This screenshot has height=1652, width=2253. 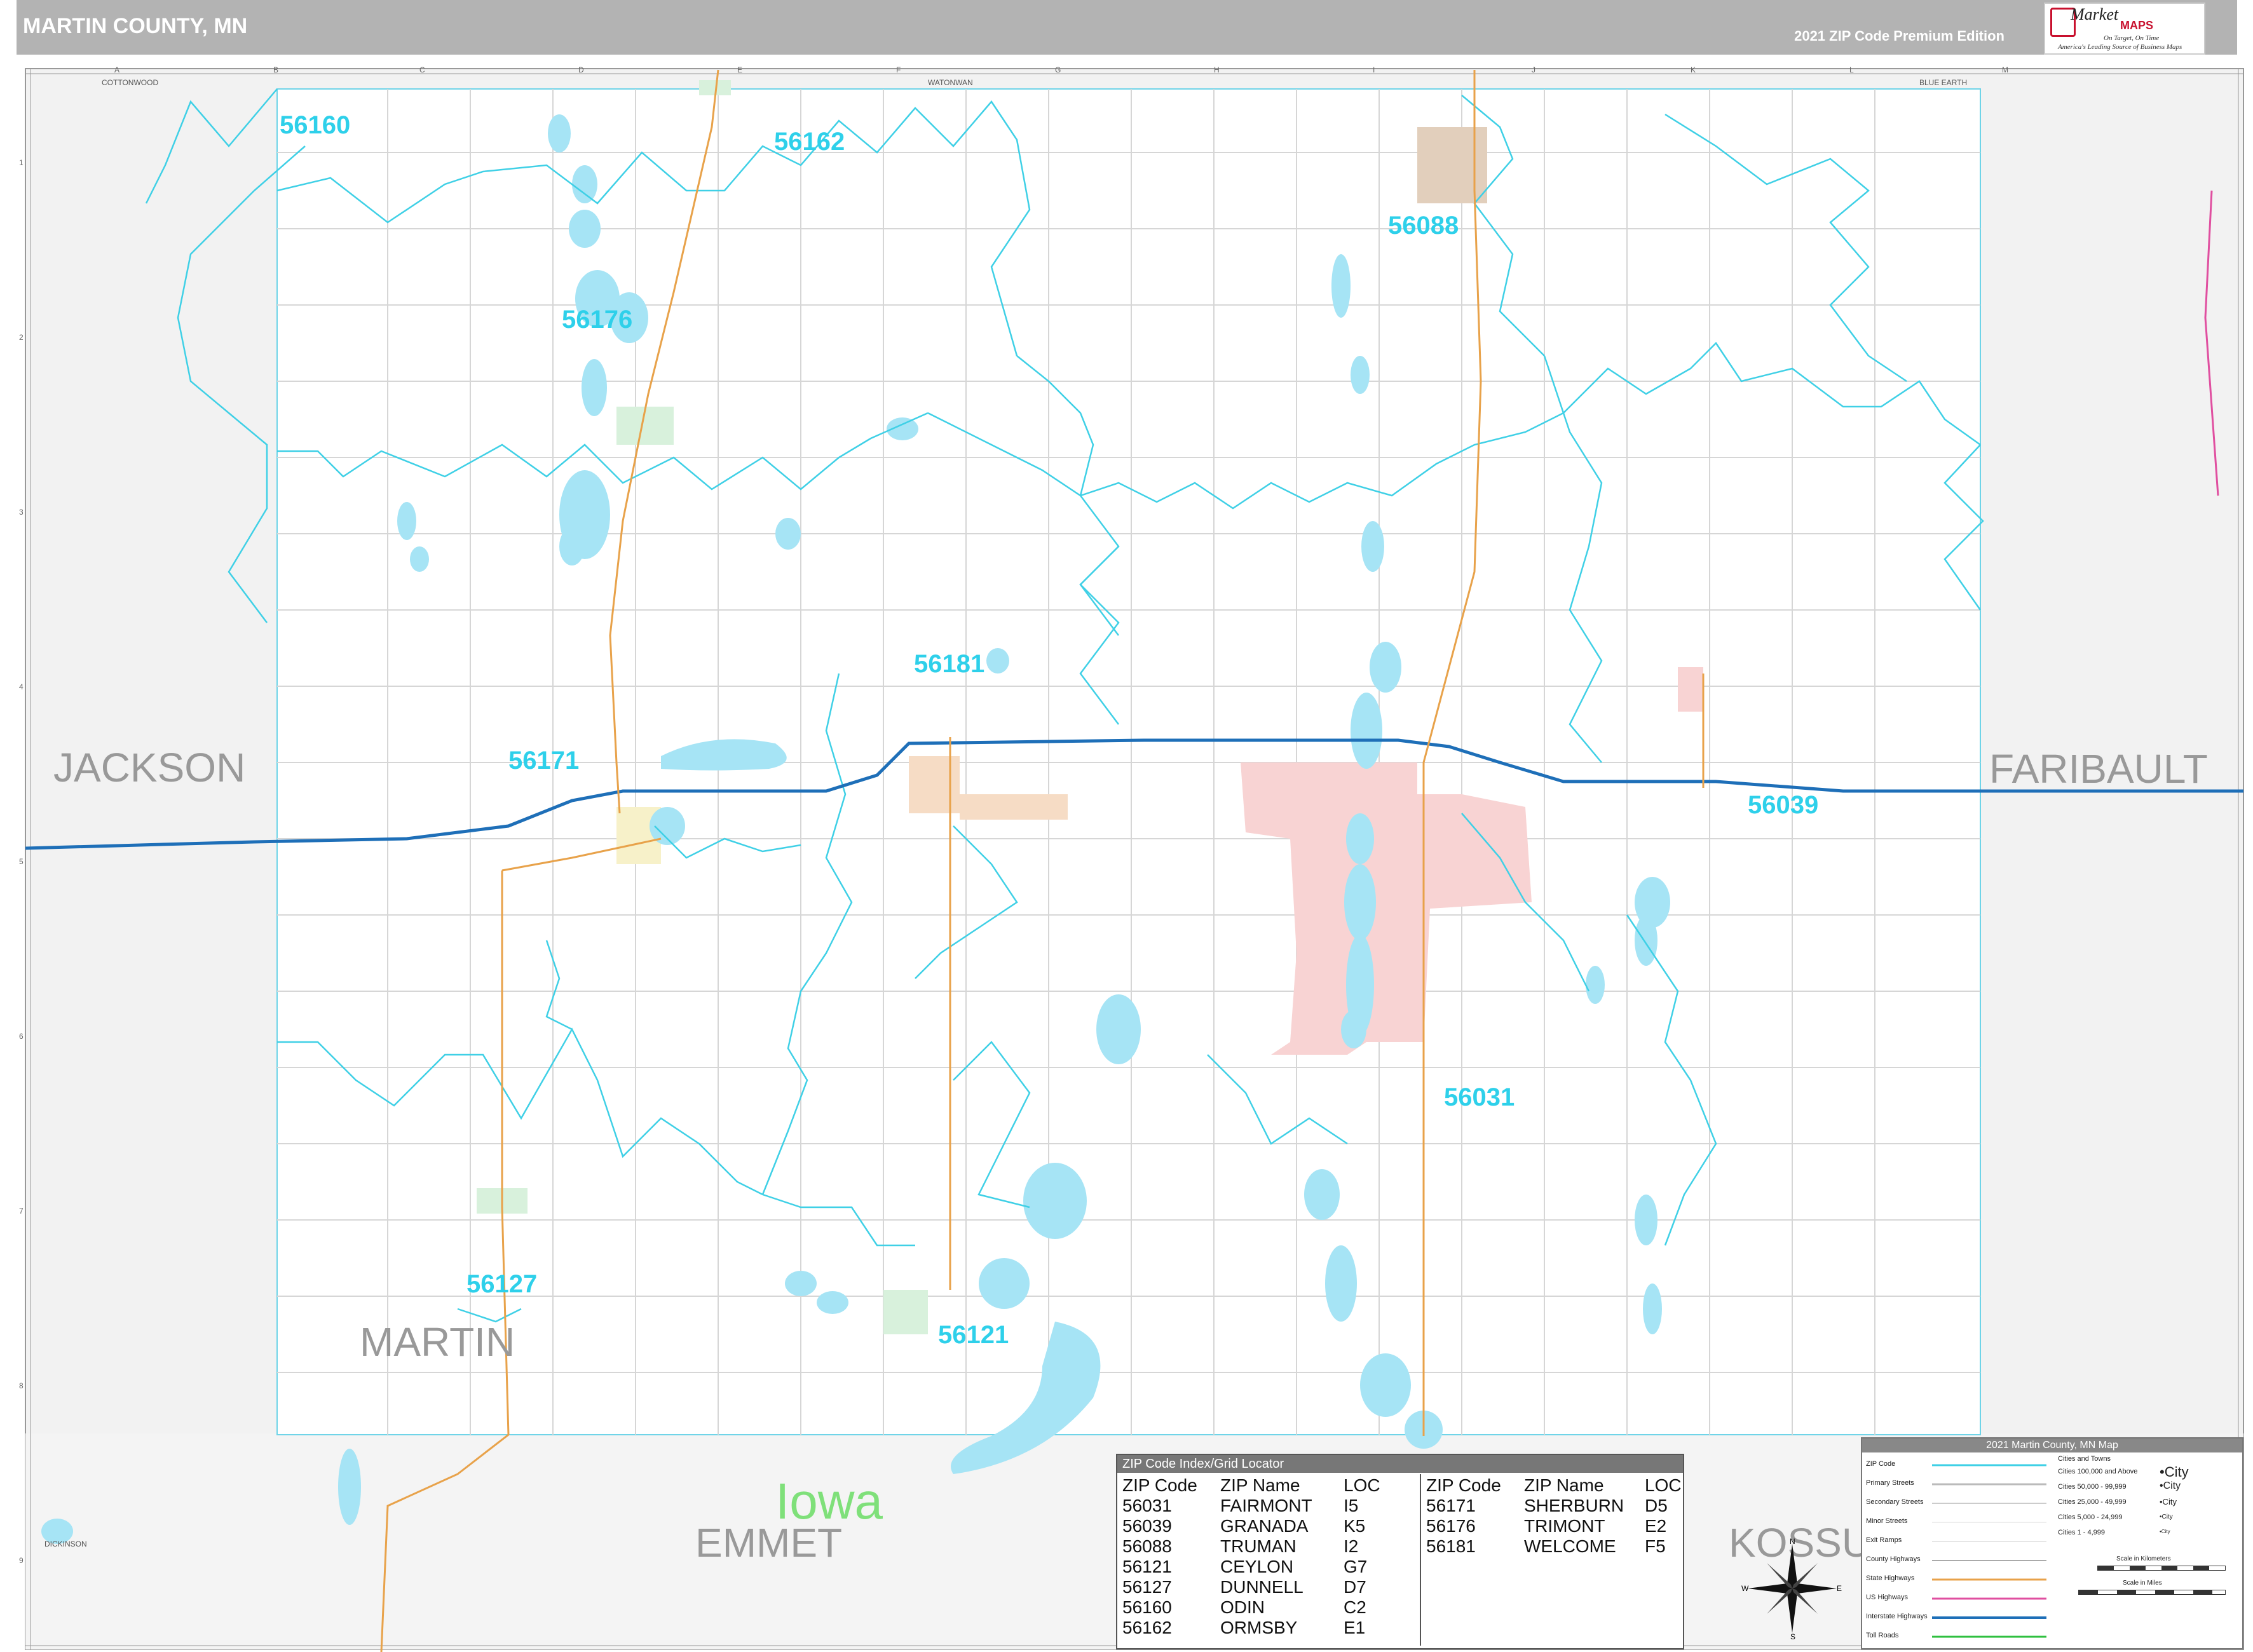 I want to click on zip-label-56181: 56181, so click(x=949, y=664).